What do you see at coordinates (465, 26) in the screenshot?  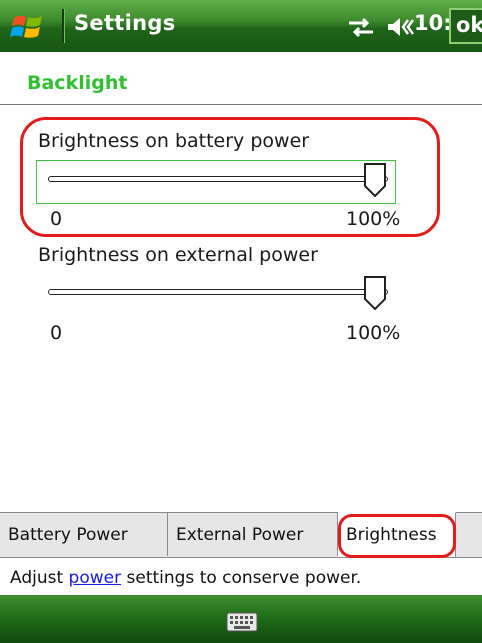 I see `ok-button: ok` at bounding box center [465, 26].